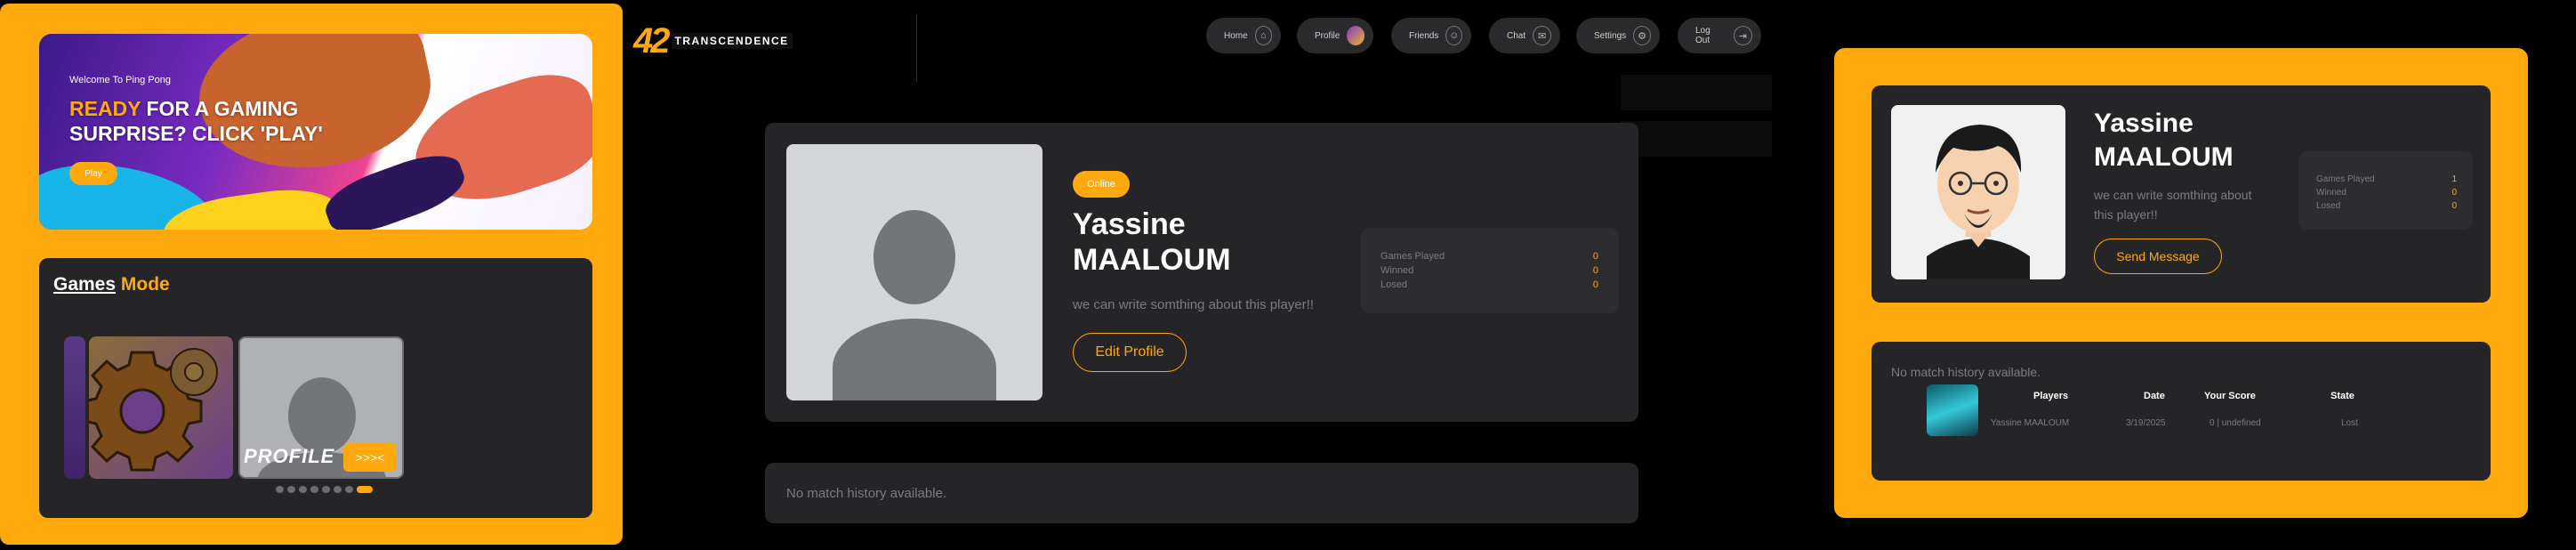  I want to click on history-header-date: Date, so click(2154, 396).